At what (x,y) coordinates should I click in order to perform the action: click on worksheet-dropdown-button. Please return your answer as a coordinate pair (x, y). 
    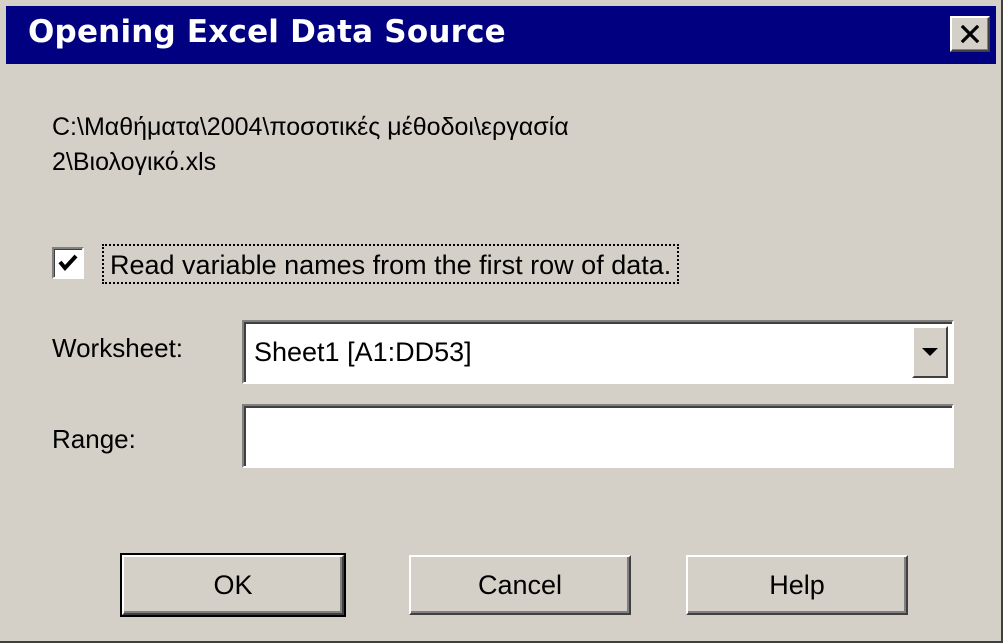
    Looking at the image, I should click on (930, 352).